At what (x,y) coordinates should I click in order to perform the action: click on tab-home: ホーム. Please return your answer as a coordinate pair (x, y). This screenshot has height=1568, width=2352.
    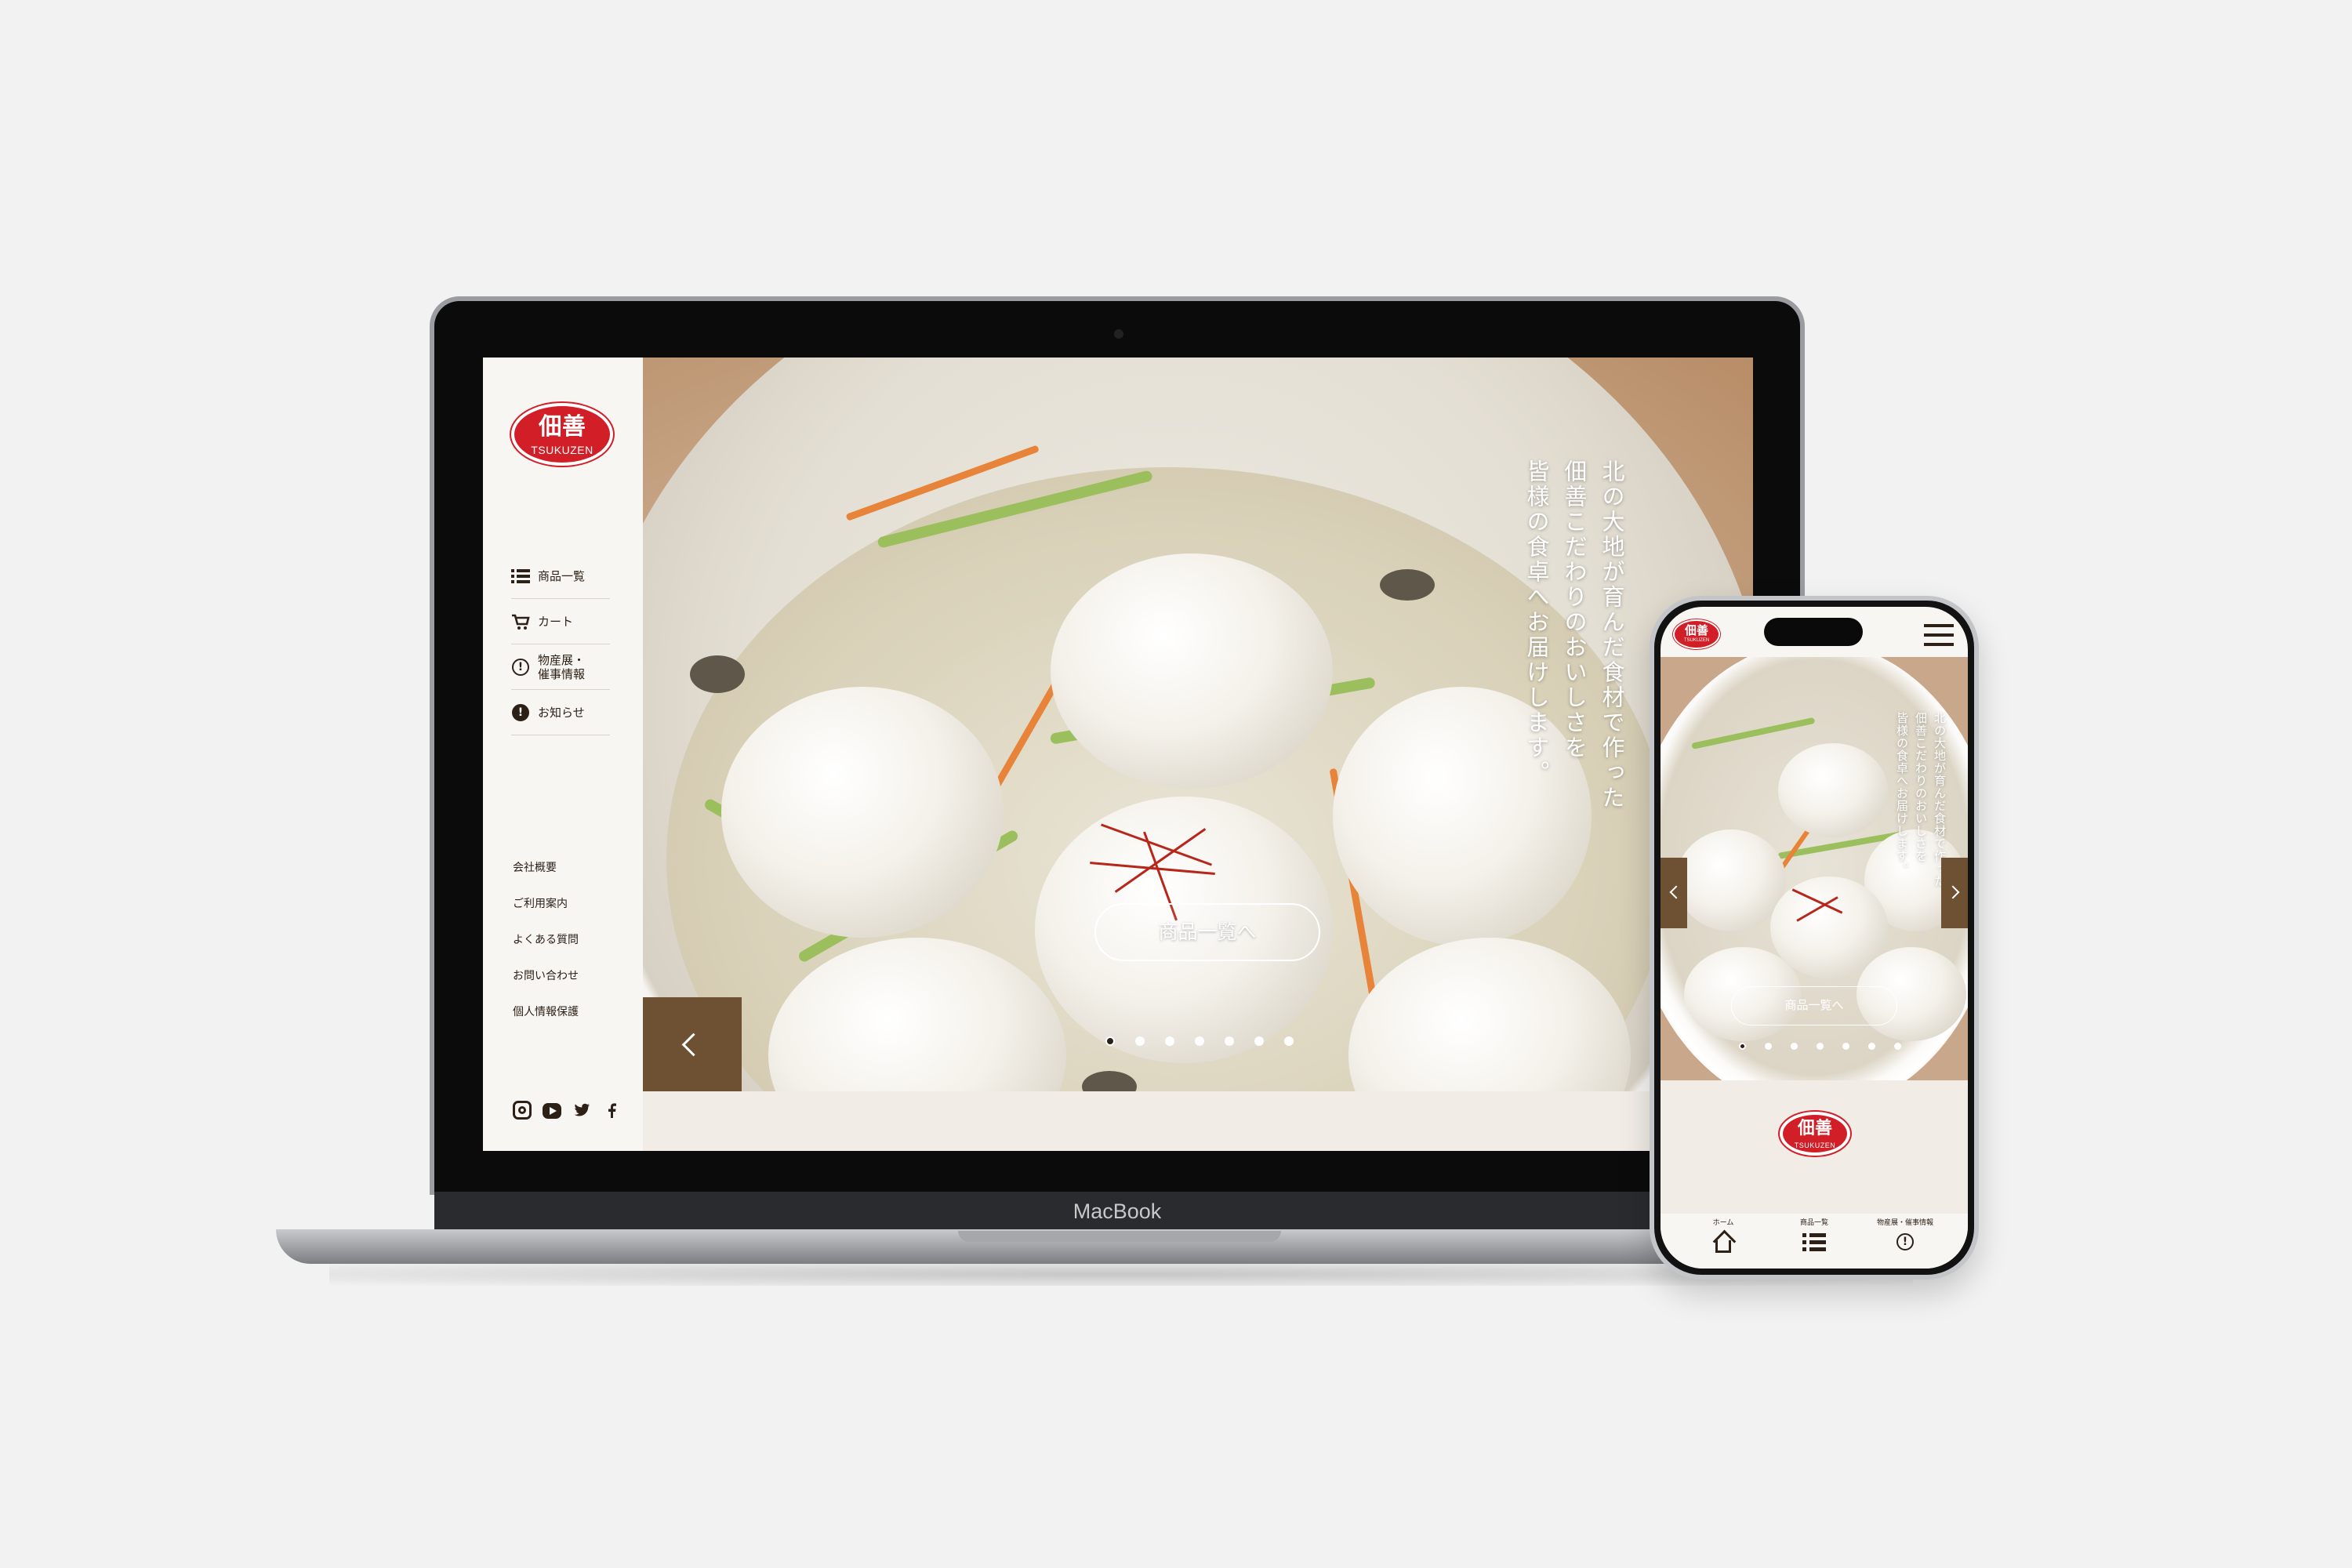
    Looking at the image, I should click on (1723, 1243).